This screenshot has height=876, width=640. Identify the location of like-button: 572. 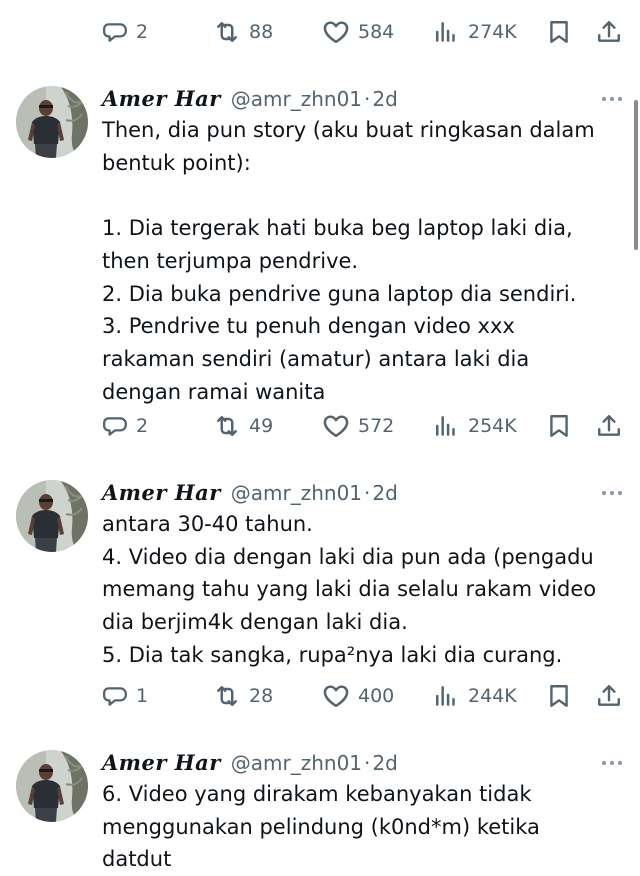
(358, 426).